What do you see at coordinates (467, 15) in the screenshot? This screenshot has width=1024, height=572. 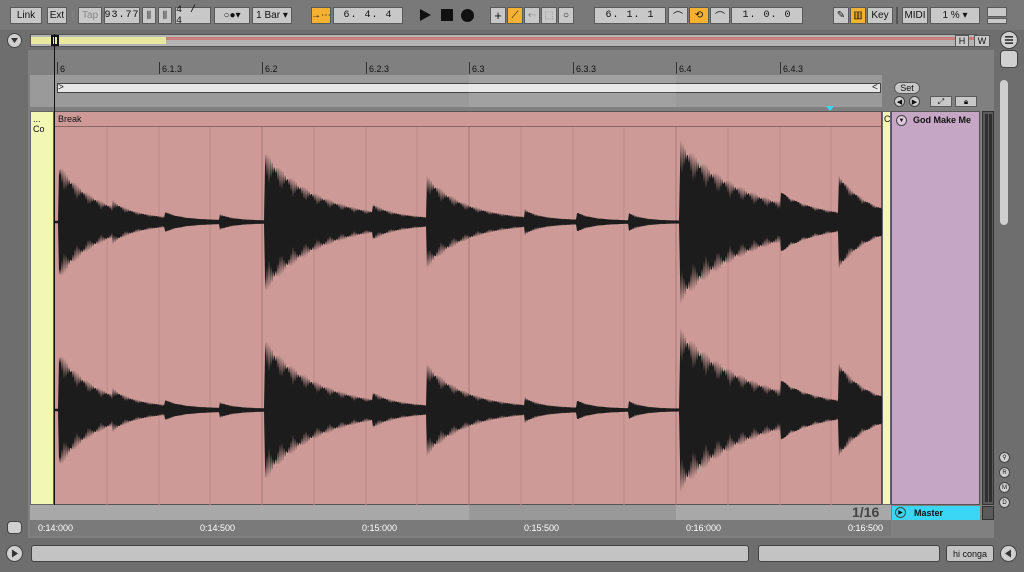 I see `record-icon` at bounding box center [467, 15].